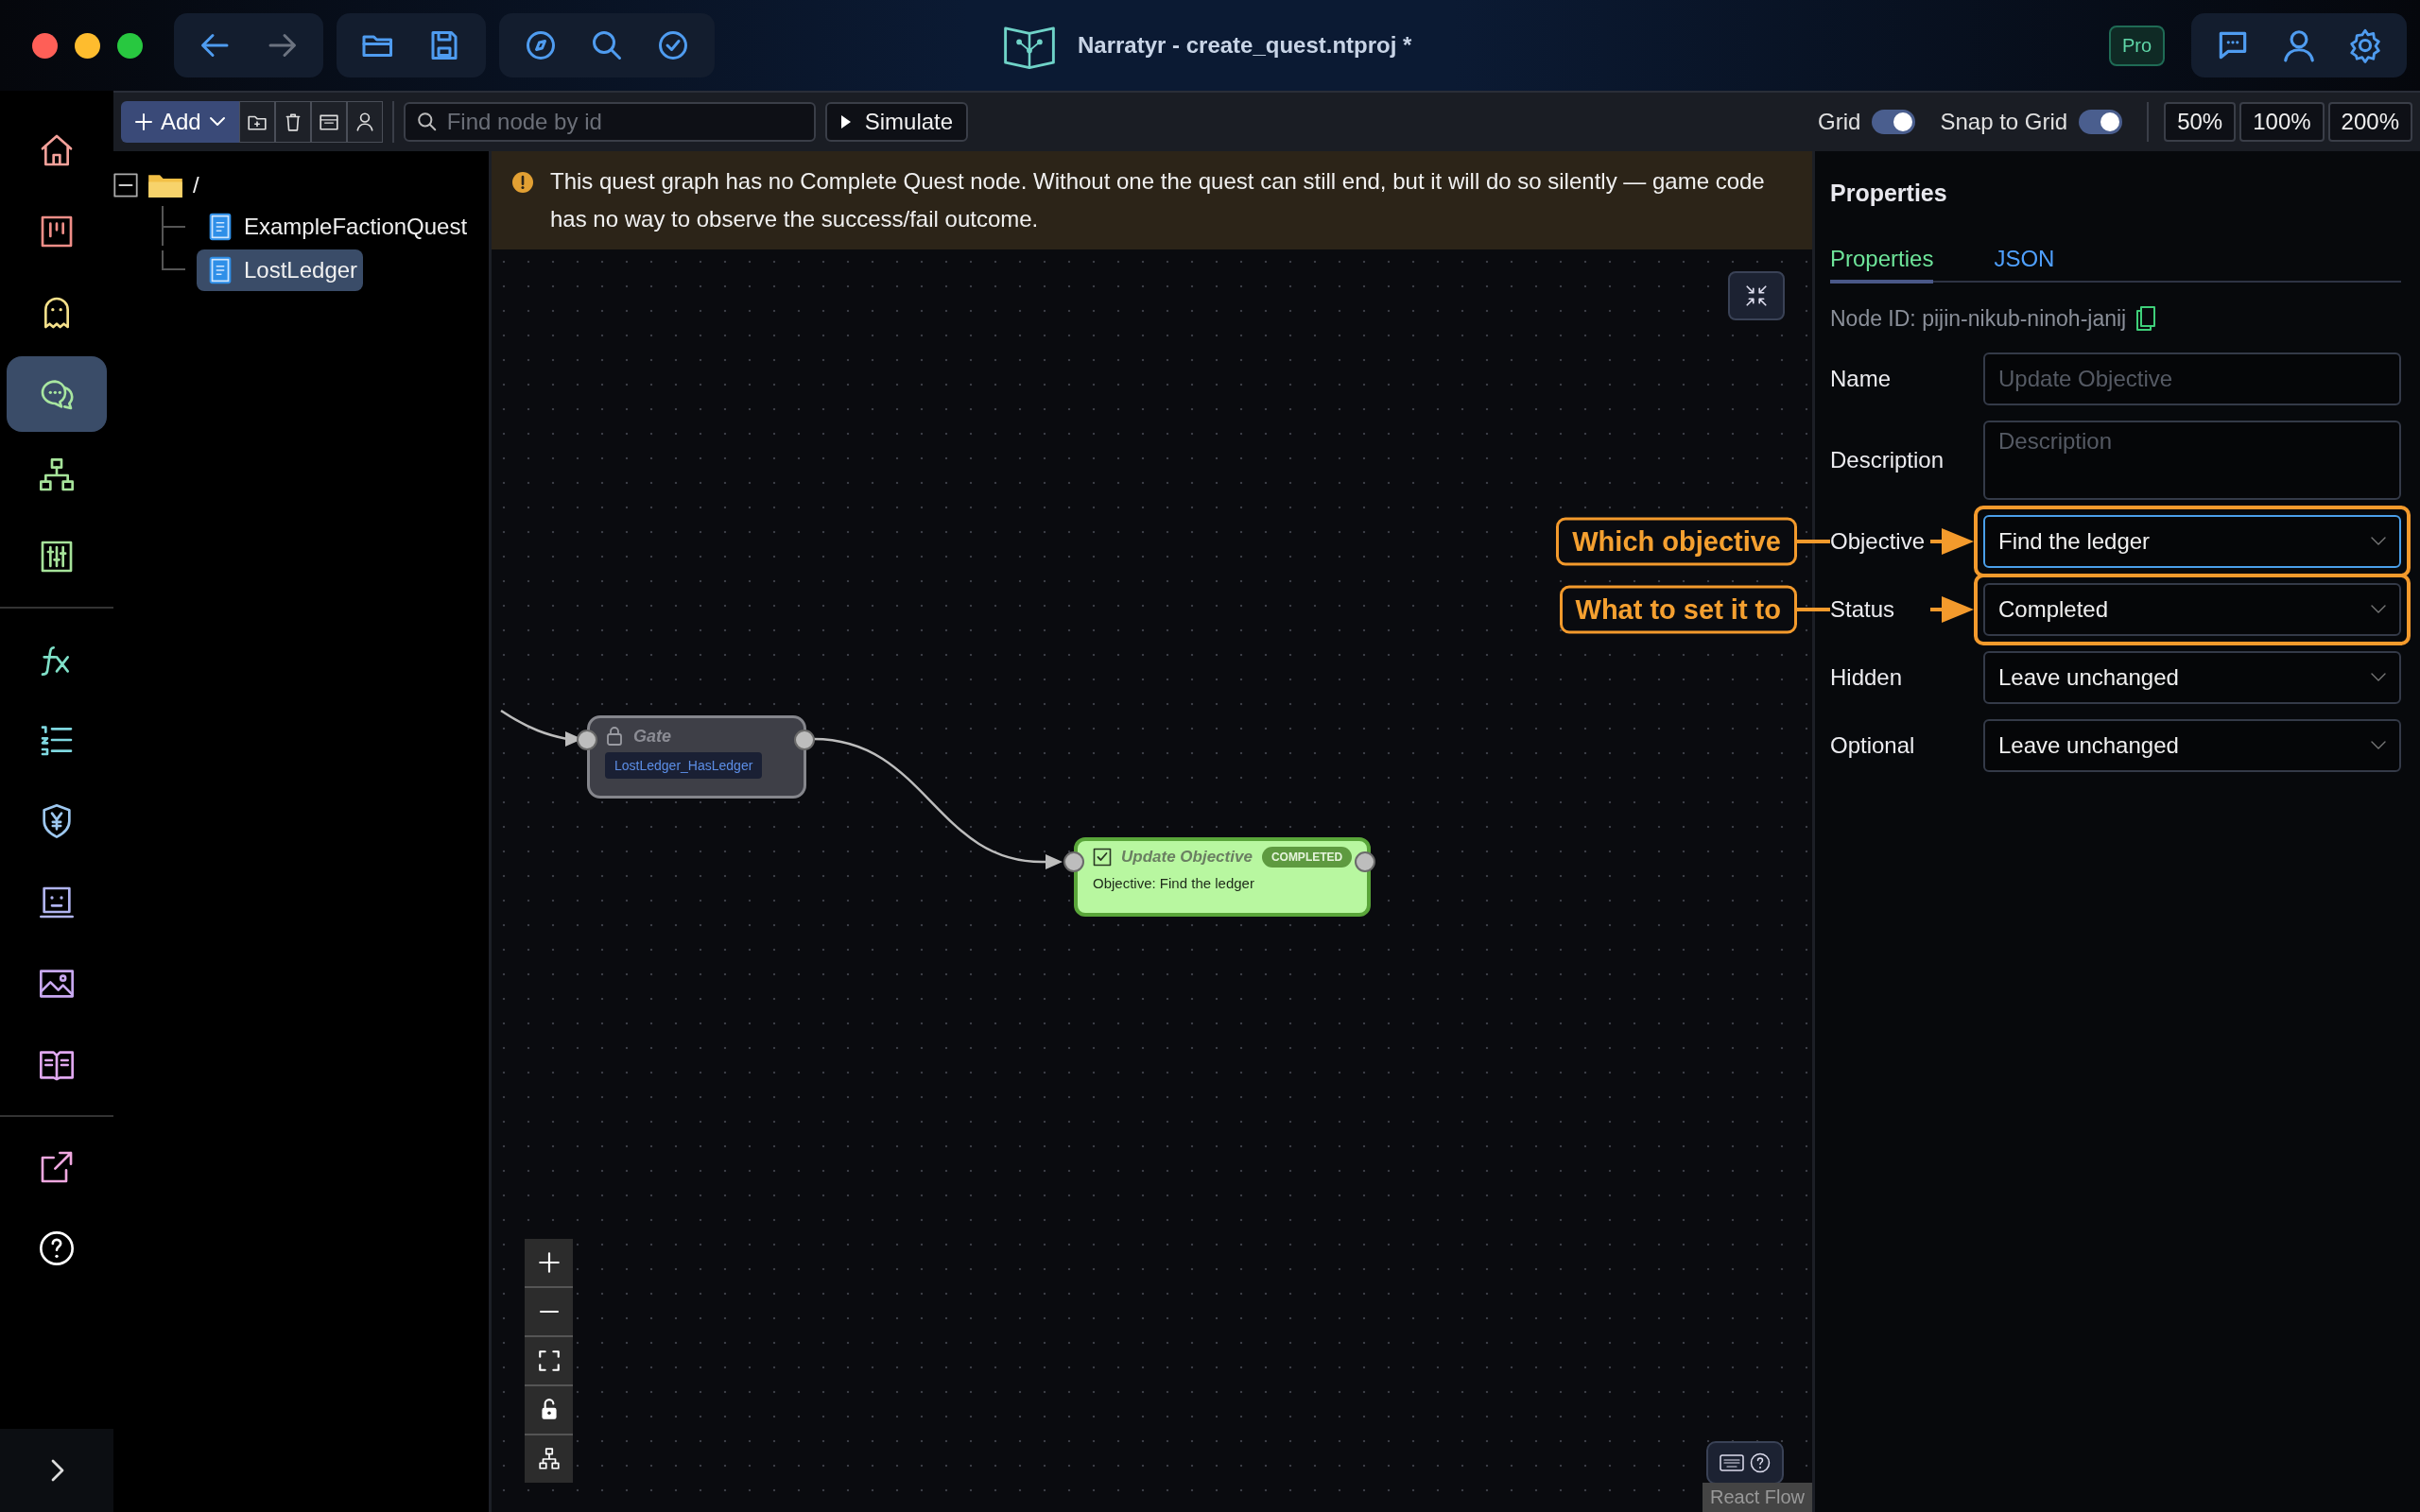 This screenshot has height=1512, width=2420. I want to click on keyboard-icon, so click(1732, 1462).